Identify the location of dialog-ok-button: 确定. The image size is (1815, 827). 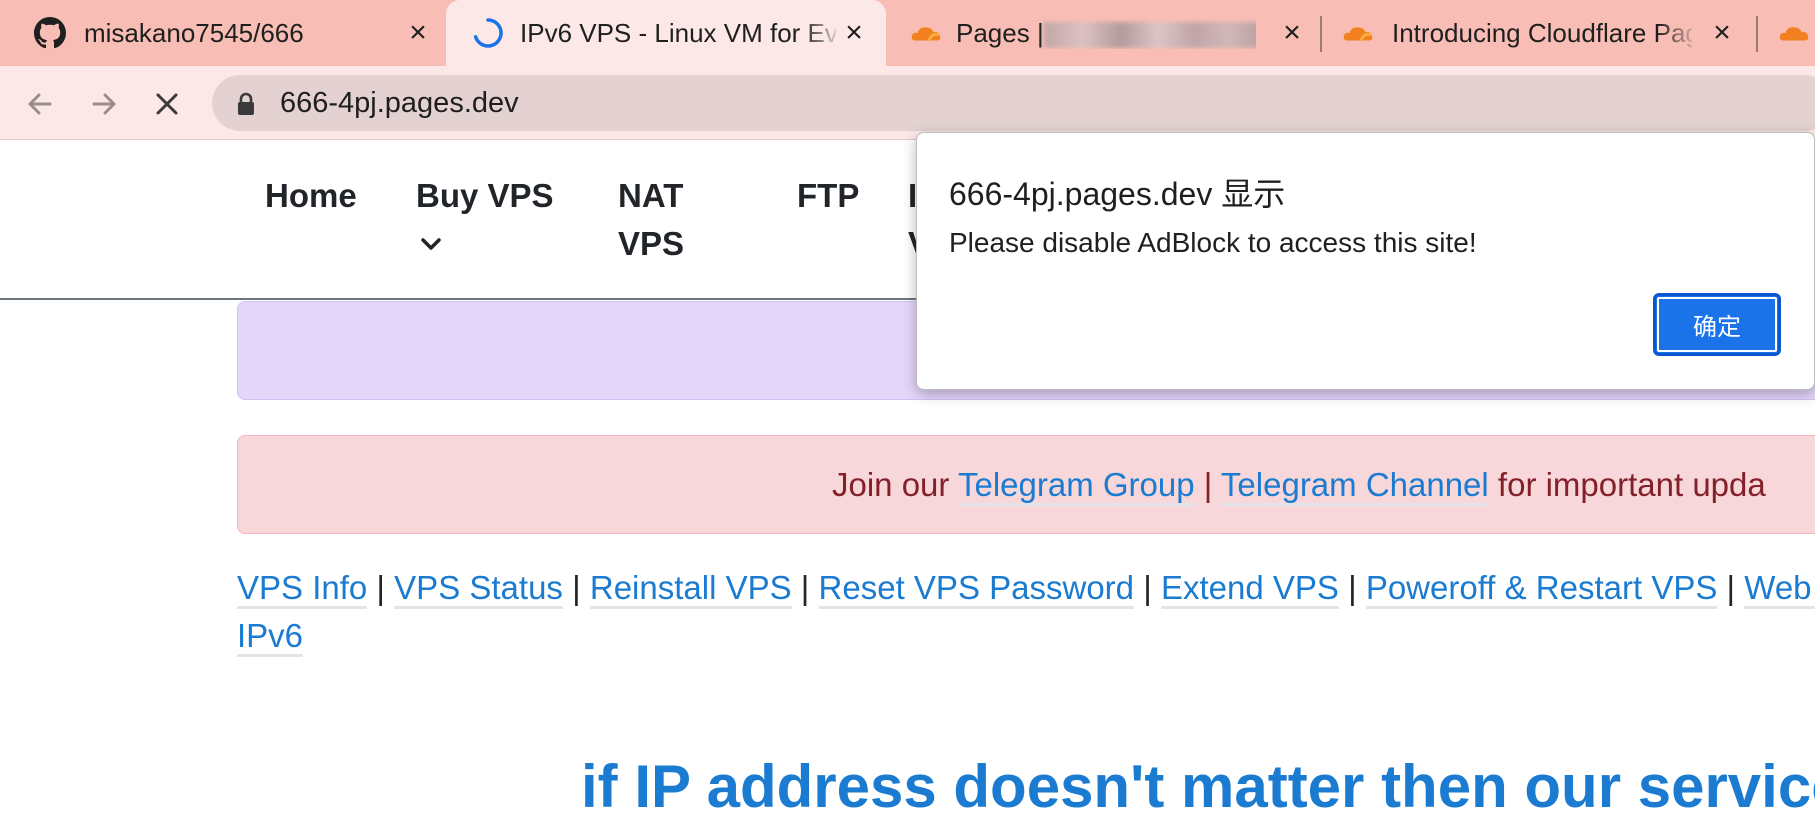
(1717, 324).